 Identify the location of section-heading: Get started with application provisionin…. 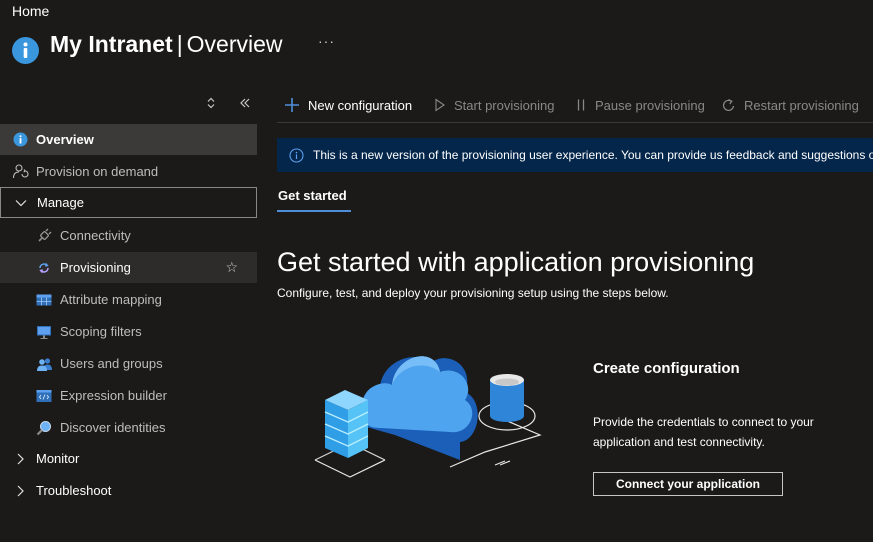
(516, 262).